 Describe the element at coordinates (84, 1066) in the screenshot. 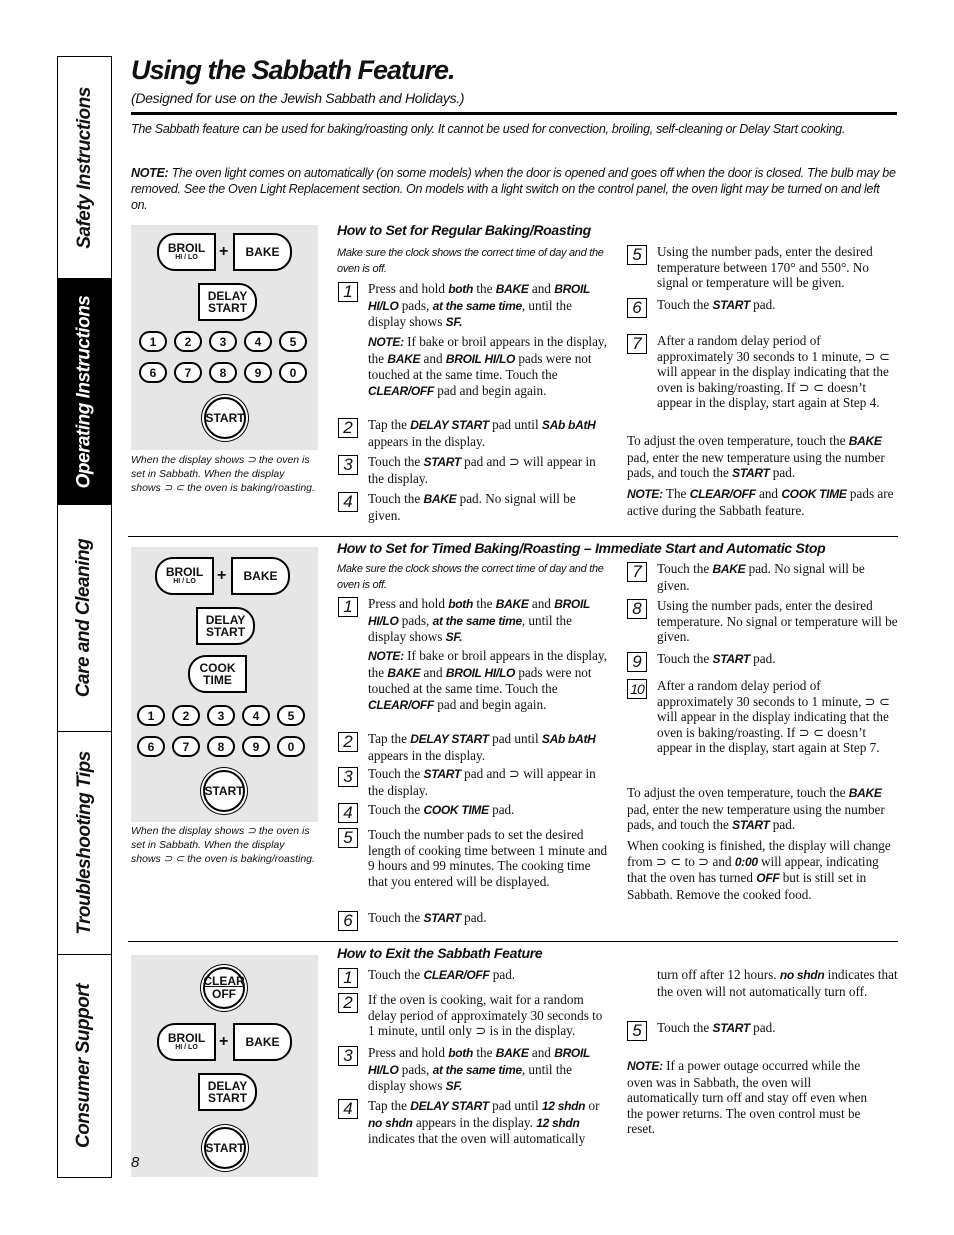

I see `tab-consumer-support: Consumer Support` at that location.